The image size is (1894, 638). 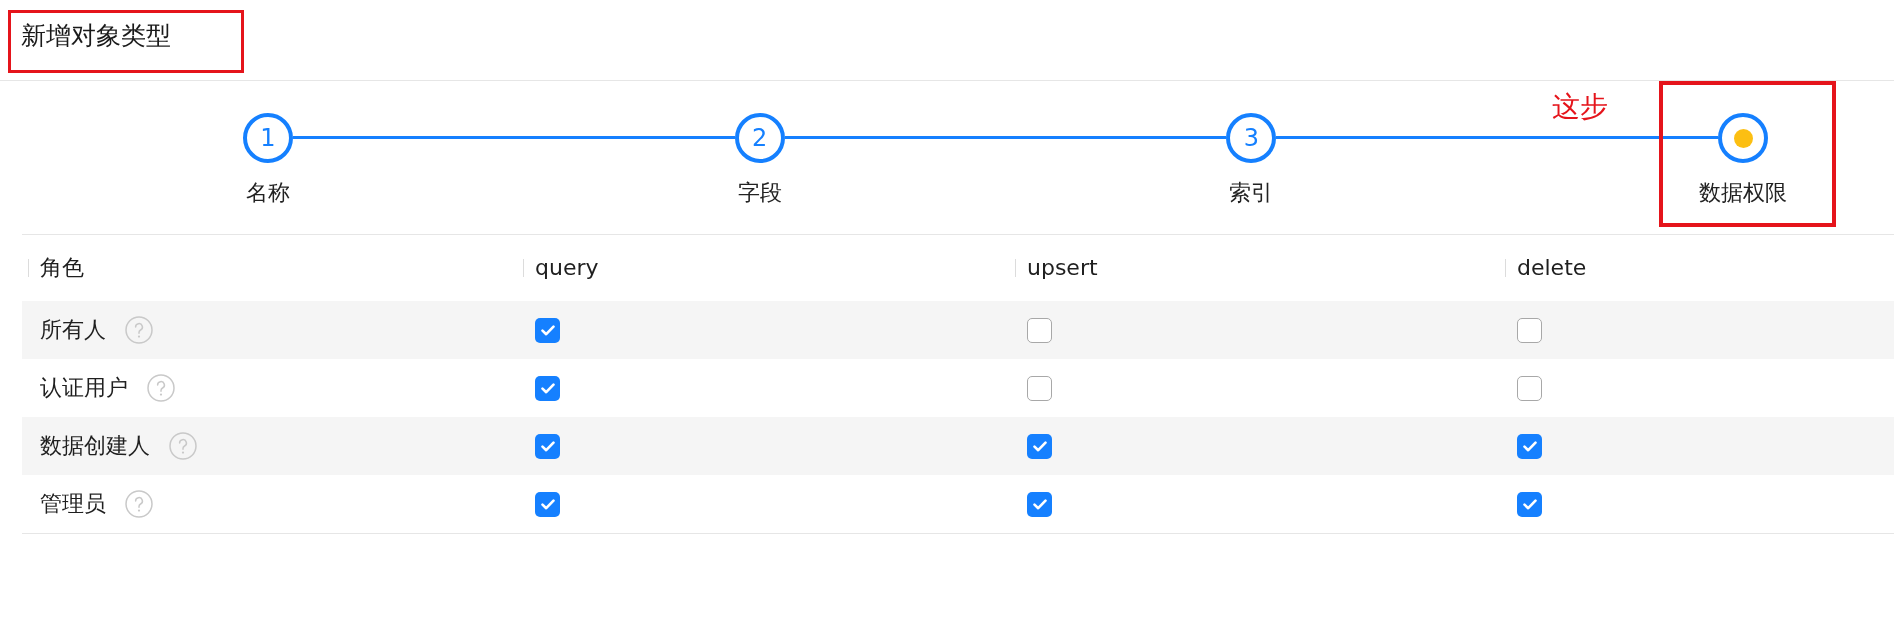 What do you see at coordinates (73, 330) in the screenshot?
I see `role-name: 所有人` at bounding box center [73, 330].